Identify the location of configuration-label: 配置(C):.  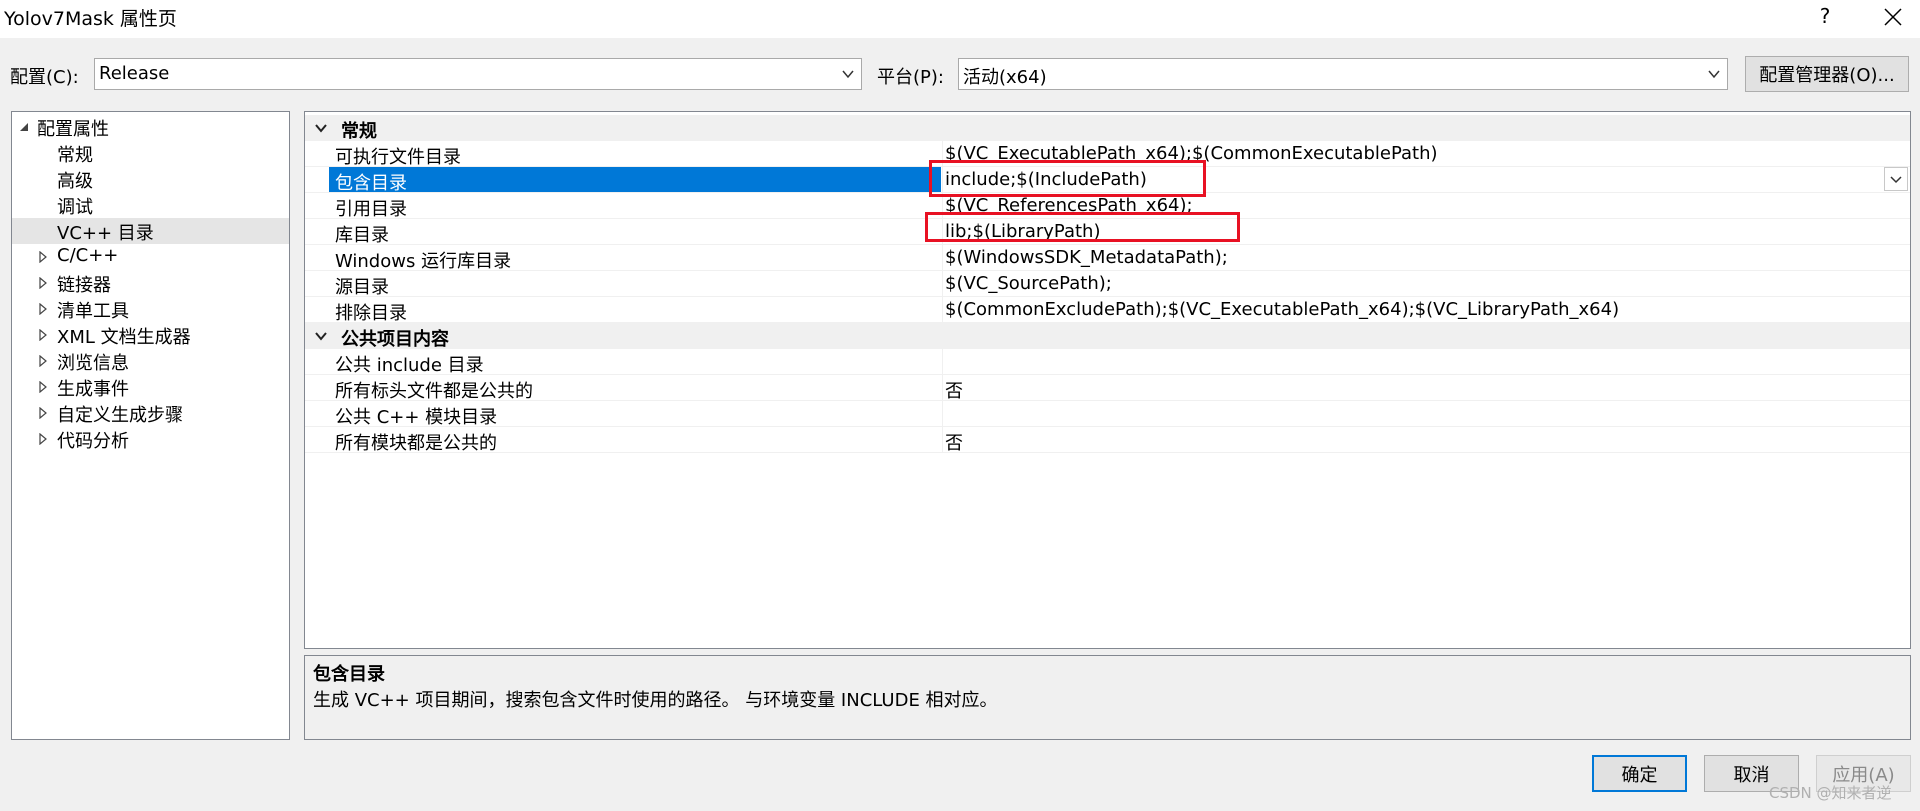
(44, 77).